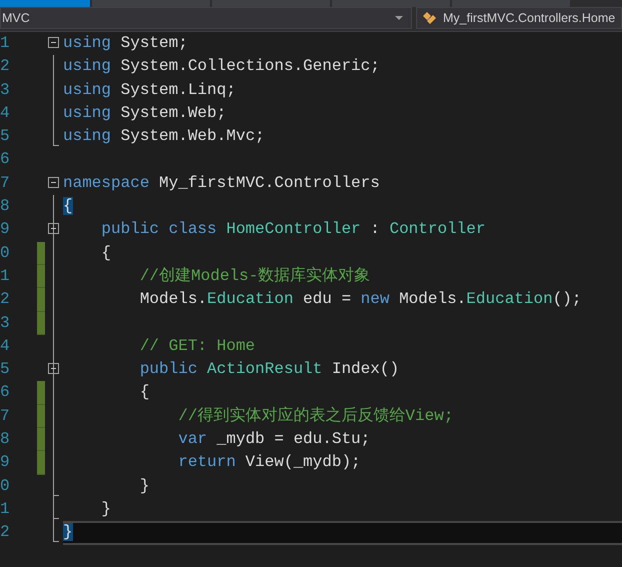 Image resolution: width=622 pixels, height=567 pixels. I want to click on code-line: namespace My_firstMVC.Controllers, so click(221, 183).